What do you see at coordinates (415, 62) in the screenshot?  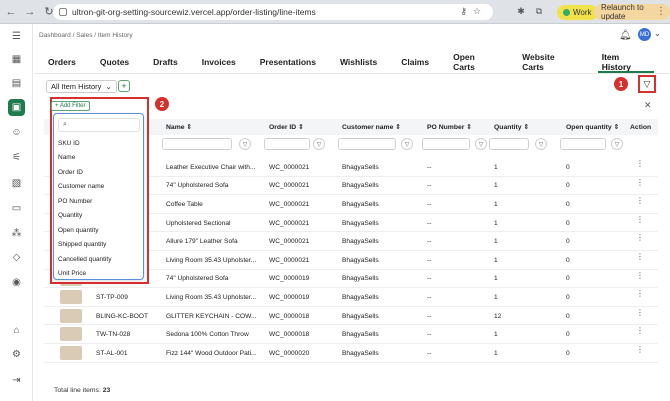 I see `tab-claims: Claims` at bounding box center [415, 62].